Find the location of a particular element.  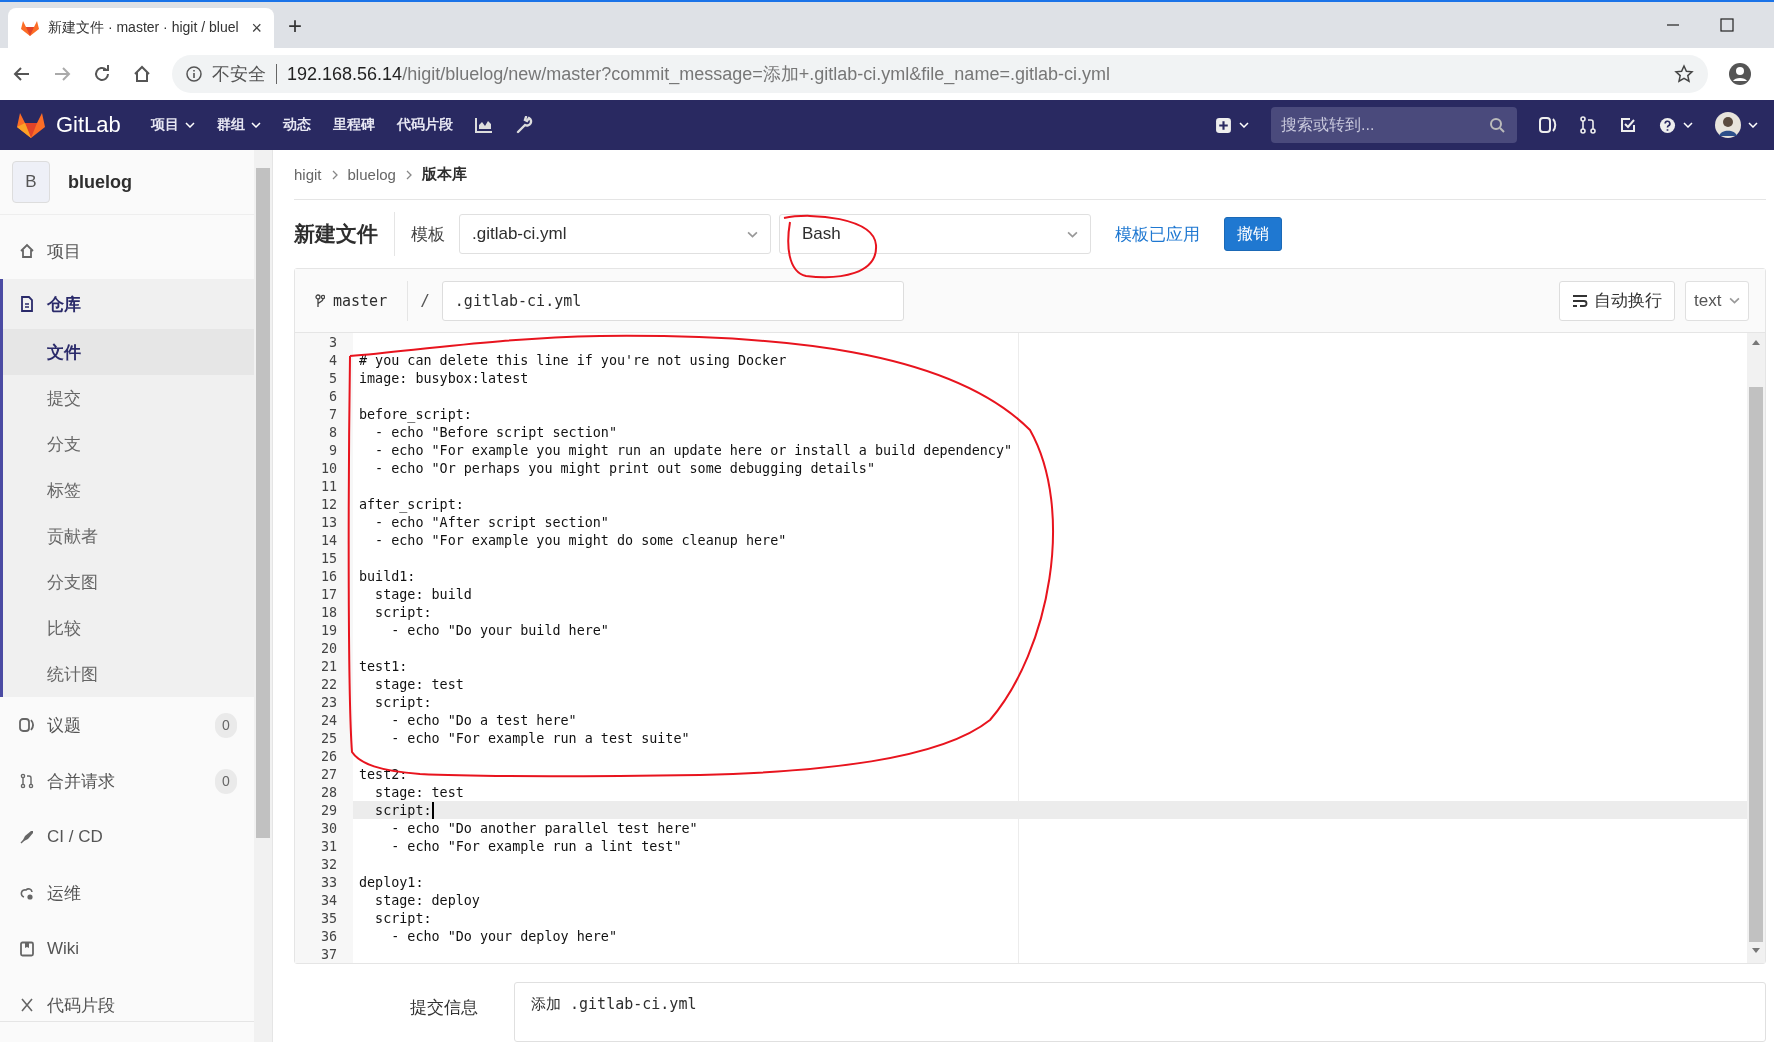

bookmark-star-icon is located at coordinates (1684, 74).